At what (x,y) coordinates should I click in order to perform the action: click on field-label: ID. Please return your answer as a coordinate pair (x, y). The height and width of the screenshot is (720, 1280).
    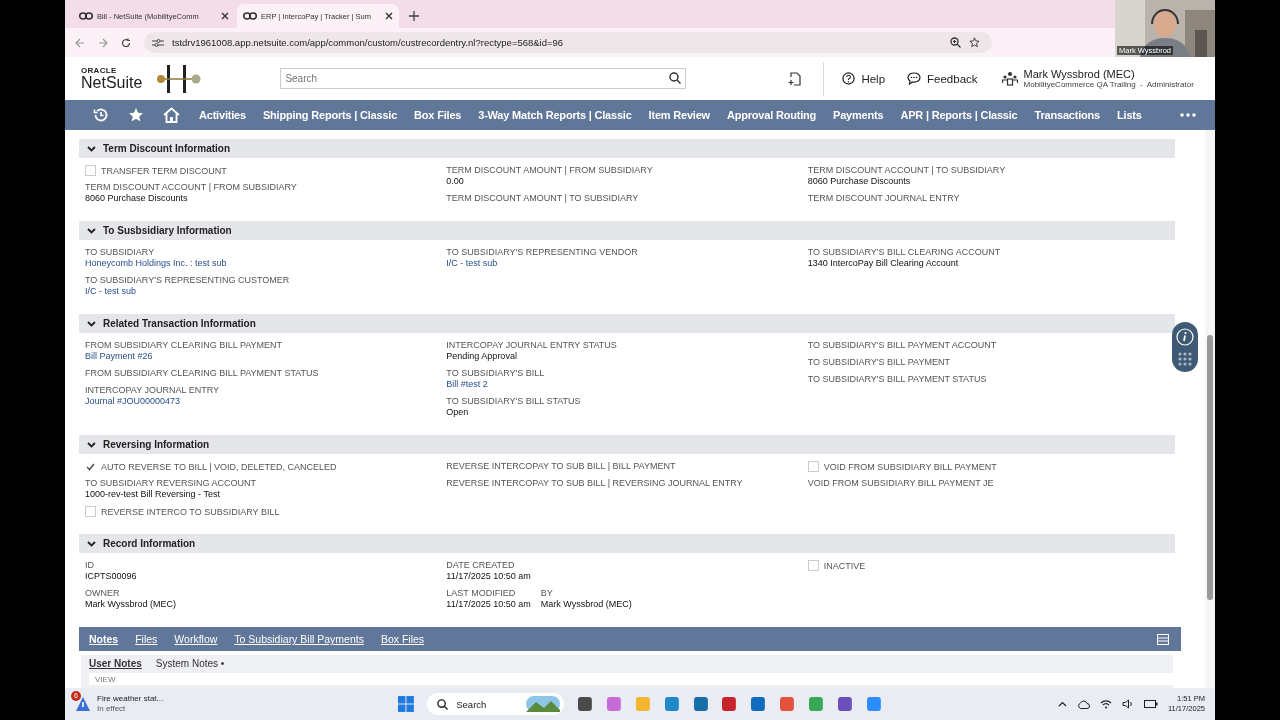
    Looking at the image, I should click on (90, 565).